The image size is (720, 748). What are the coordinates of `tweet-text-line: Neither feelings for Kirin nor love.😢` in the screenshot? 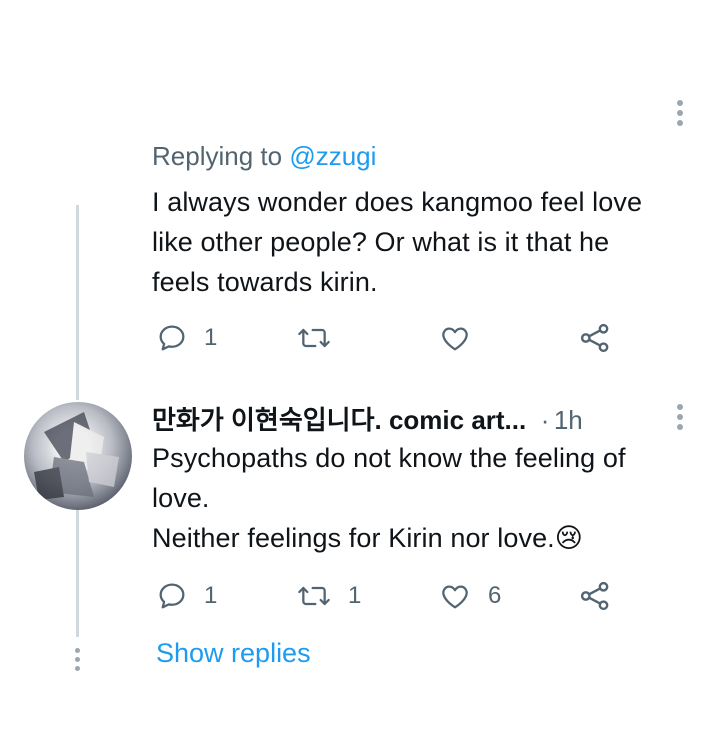 It's located at (389, 538).